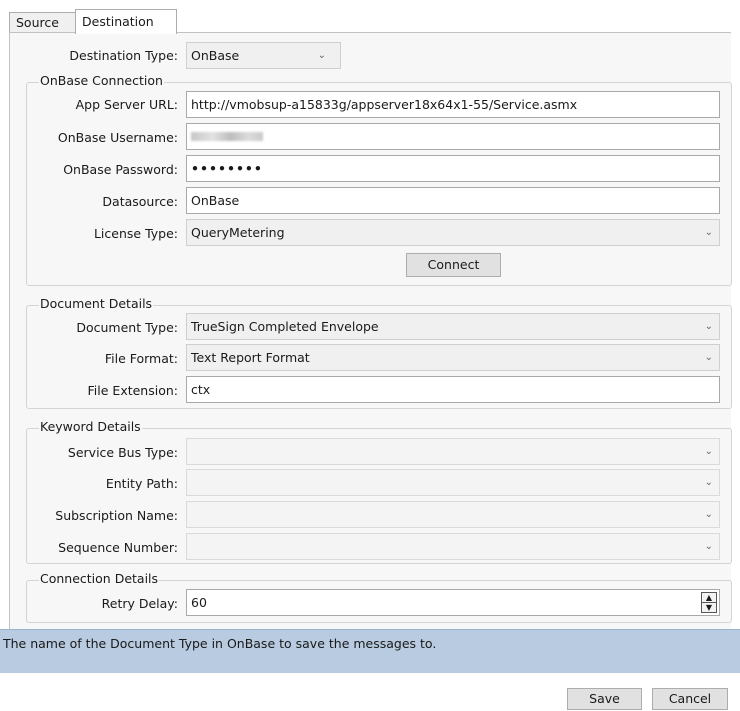  I want to click on connect-button: Connect, so click(453, 265).